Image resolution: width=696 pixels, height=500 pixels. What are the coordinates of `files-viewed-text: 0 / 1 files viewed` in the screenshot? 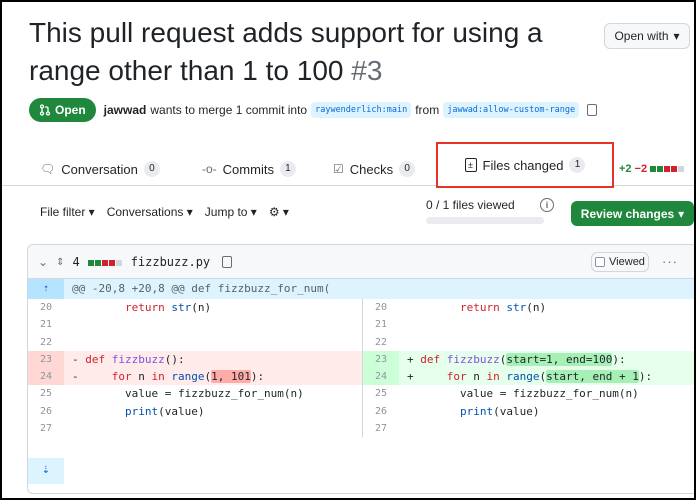 It's located at (470, 205).